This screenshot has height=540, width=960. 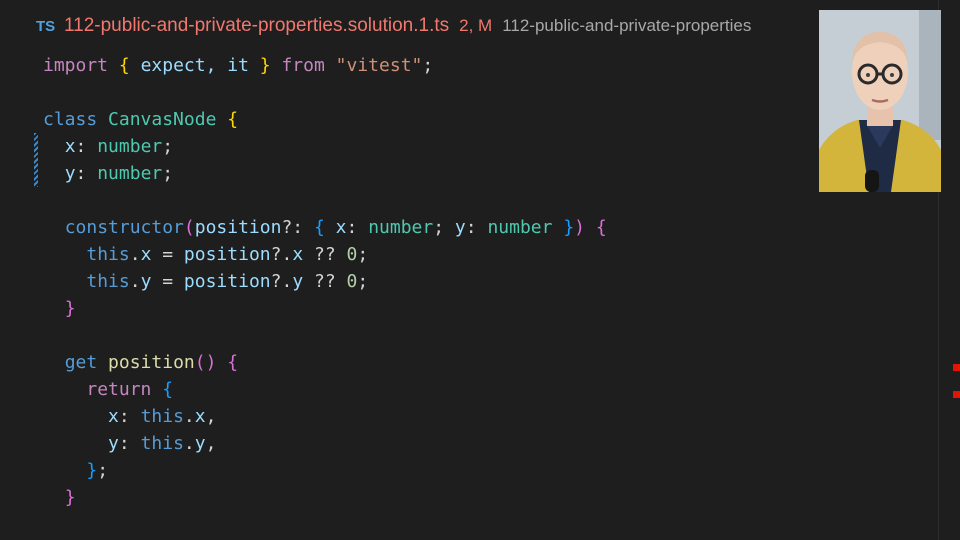 I want to click on code-line: x: this.x,, so click(x=162, y=416).